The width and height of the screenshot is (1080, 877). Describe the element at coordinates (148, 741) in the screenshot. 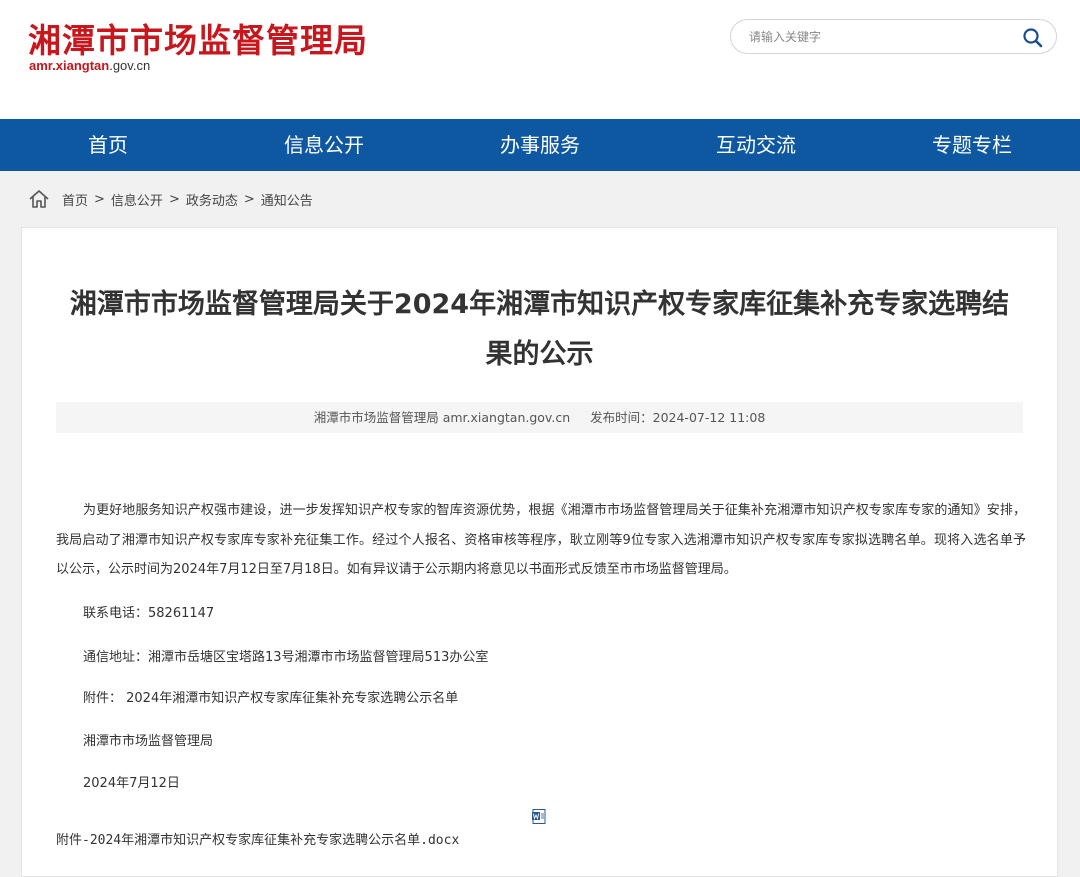

I see `signature: 湘潭市市场监督管理局` at that location.